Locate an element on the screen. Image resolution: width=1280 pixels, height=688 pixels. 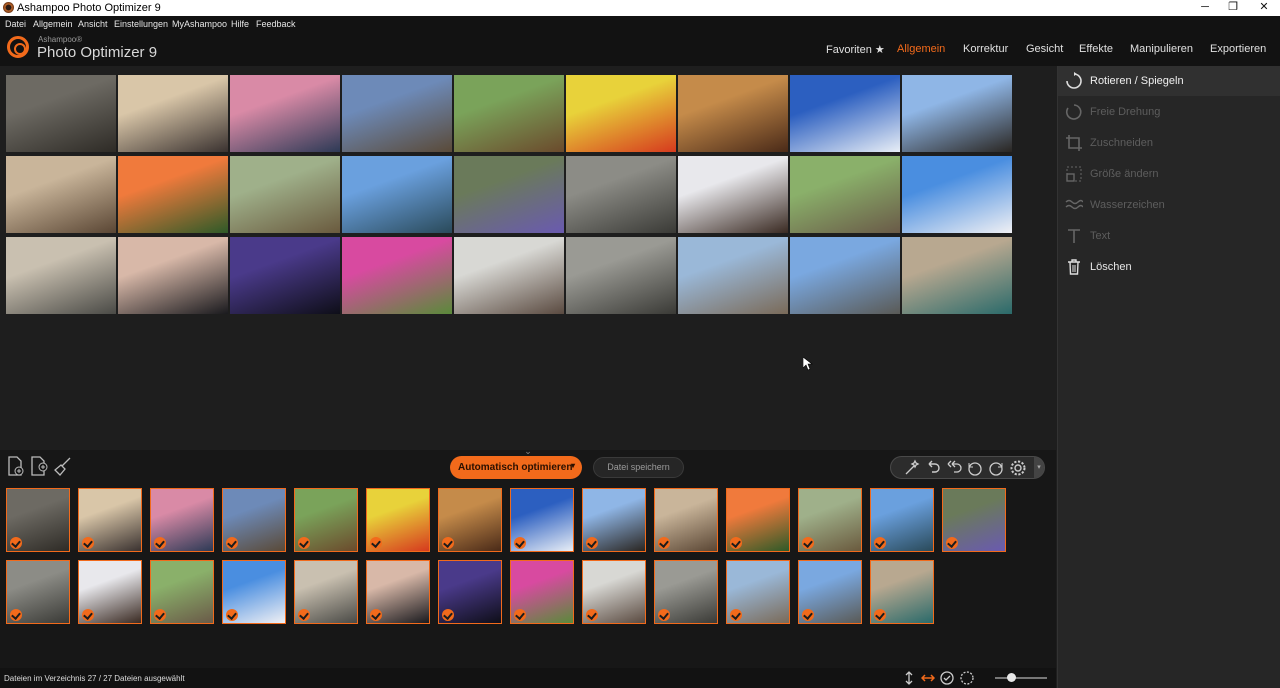
tab-korrektur: Korrektur is located at coordinates (985, 49).